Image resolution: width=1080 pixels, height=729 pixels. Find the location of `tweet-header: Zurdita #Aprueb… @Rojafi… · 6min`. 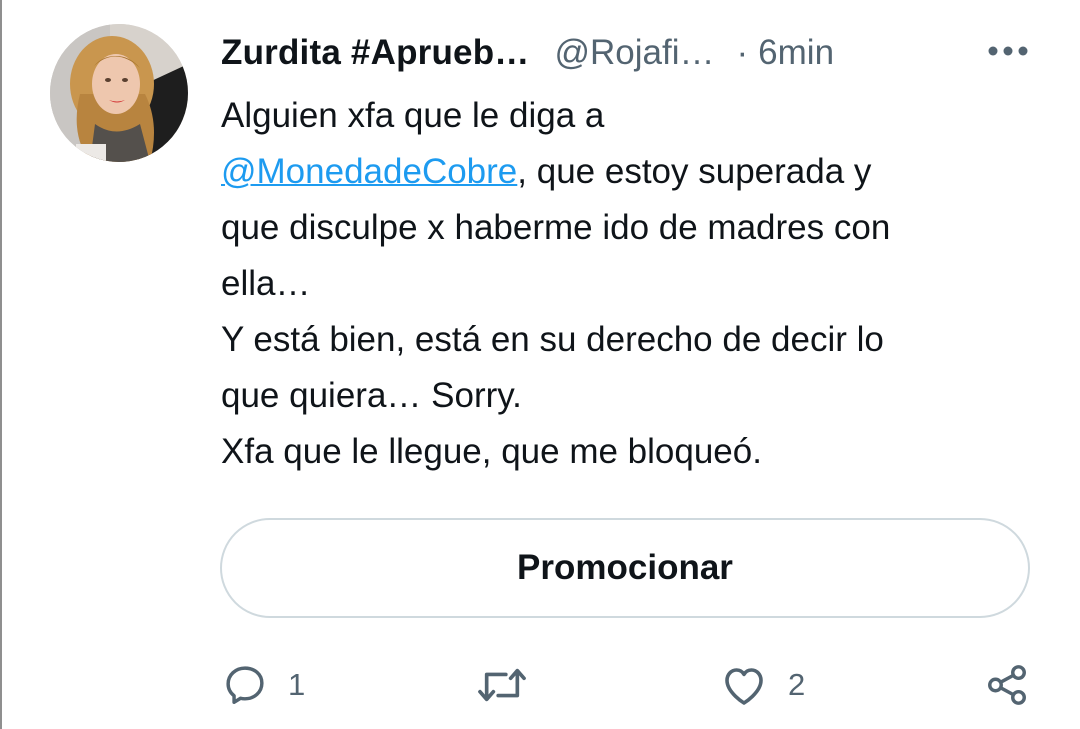

tweet-header: Zurdita #Aprueb… @Rojafi… · 6min is located at coordinates (631, 53).